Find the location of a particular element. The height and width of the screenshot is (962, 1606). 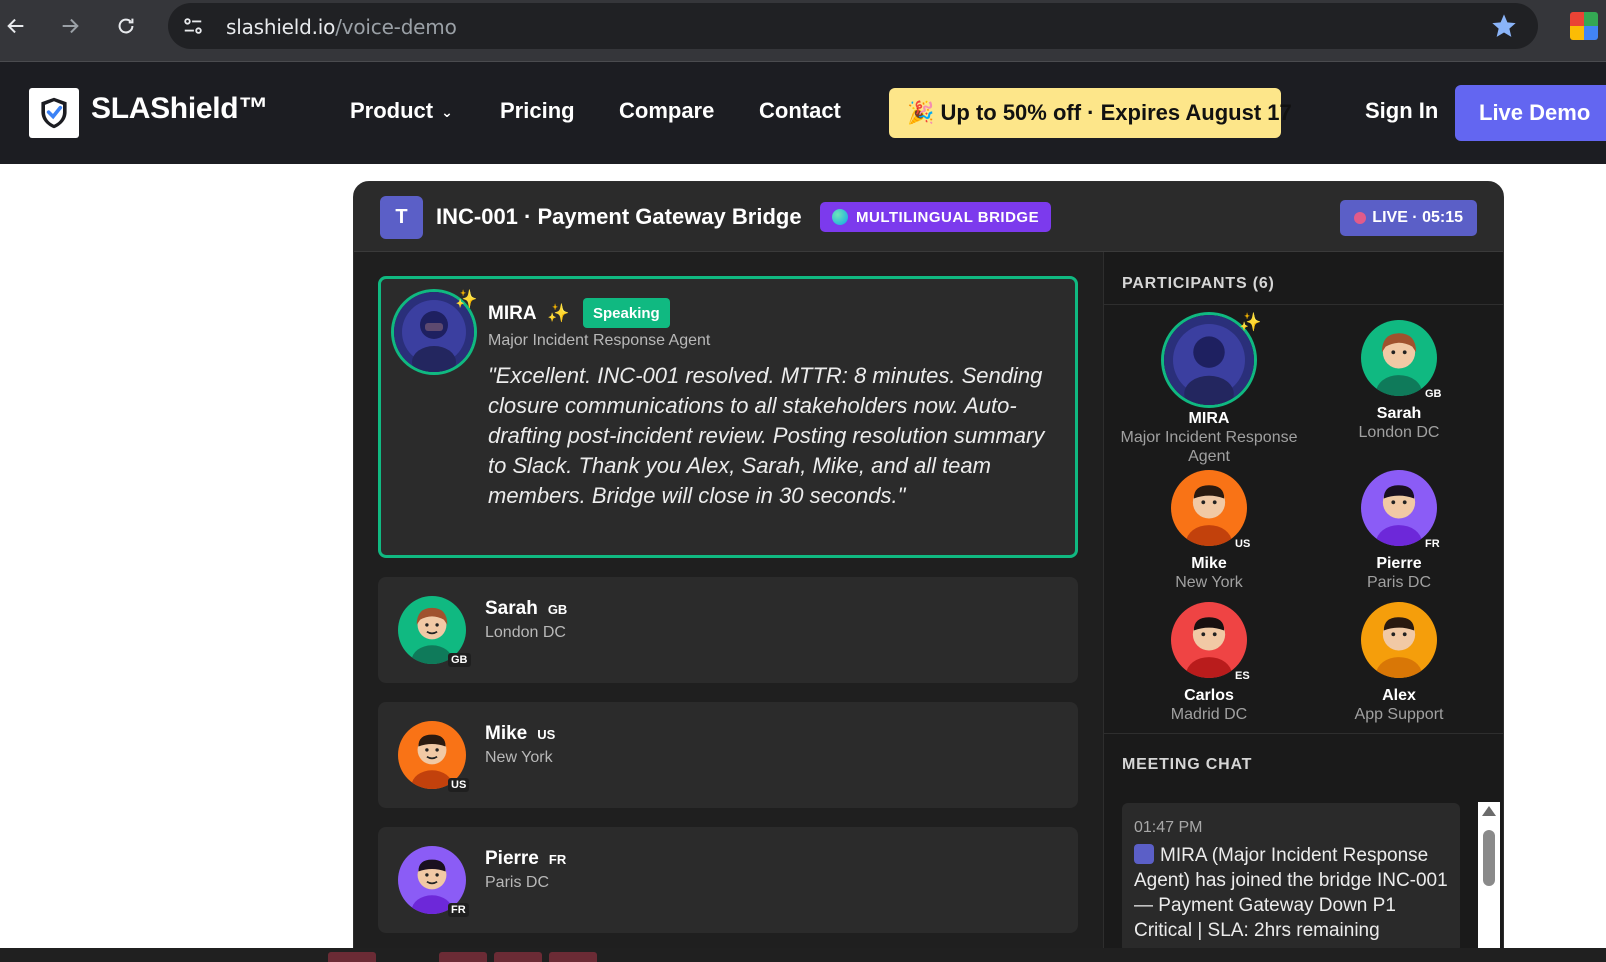

speaker-name: MIRA is located at coordinates (512, 313).